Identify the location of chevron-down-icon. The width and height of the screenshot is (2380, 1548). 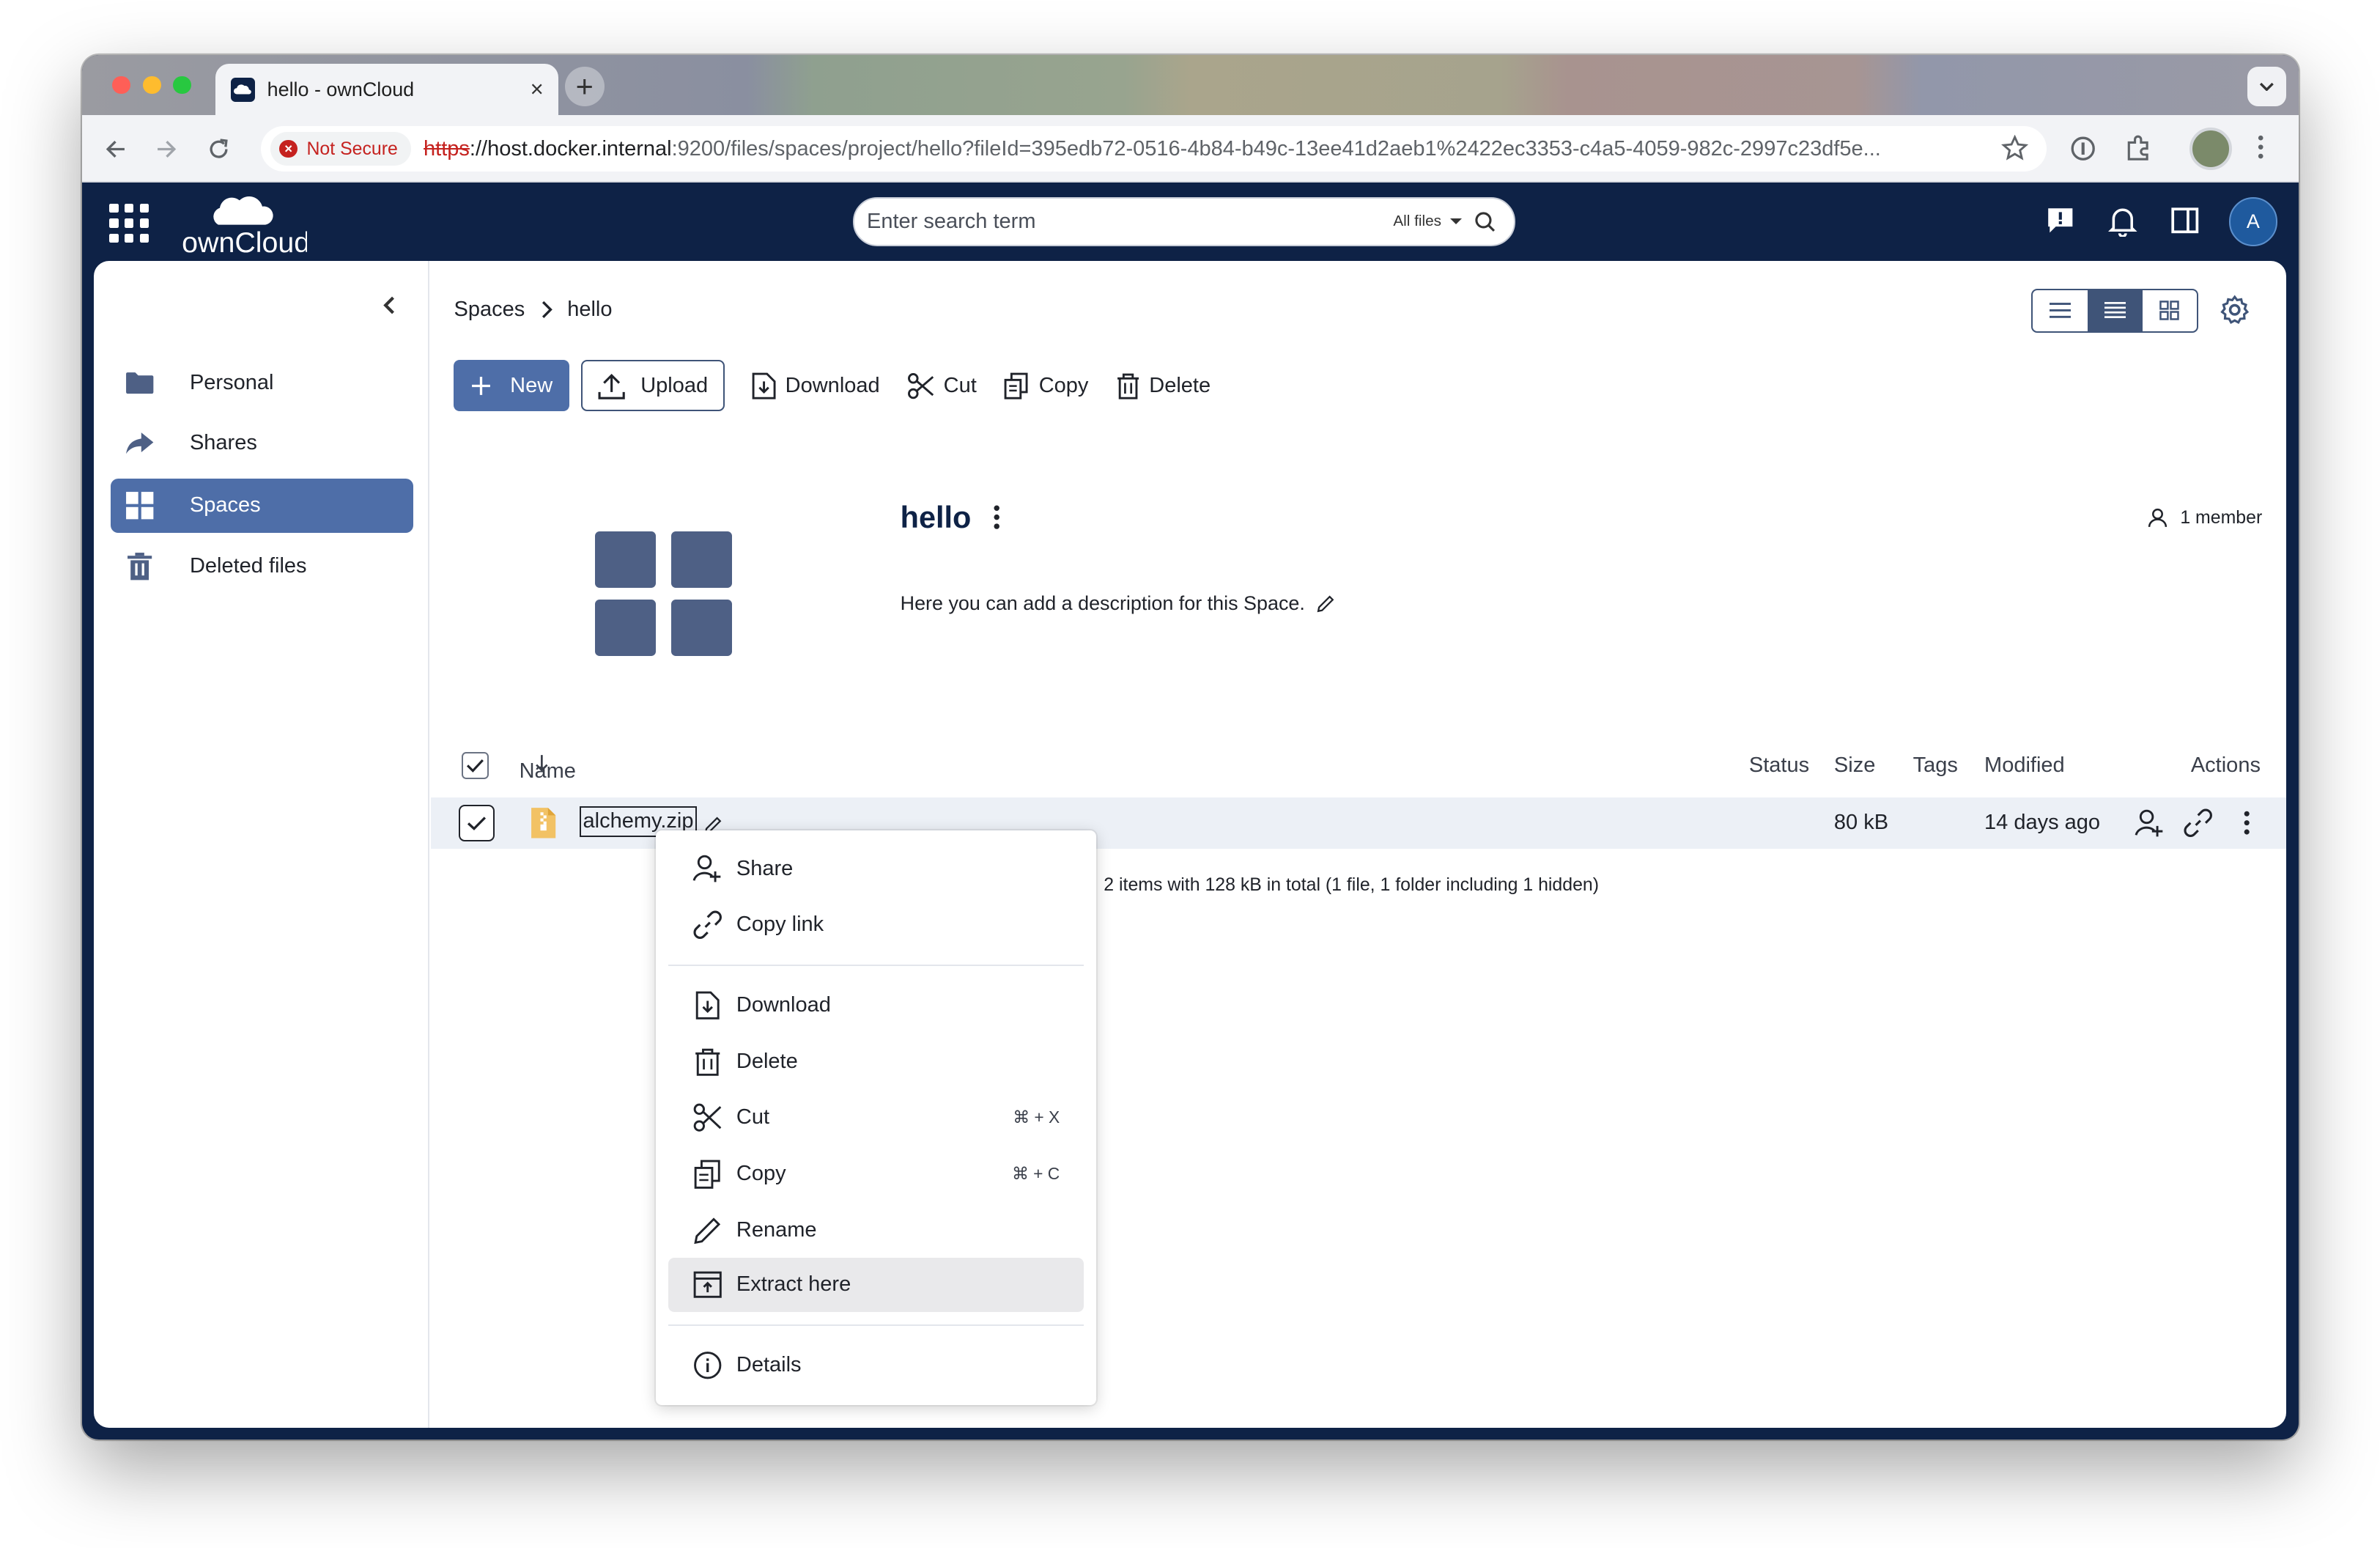
(2267, 87).